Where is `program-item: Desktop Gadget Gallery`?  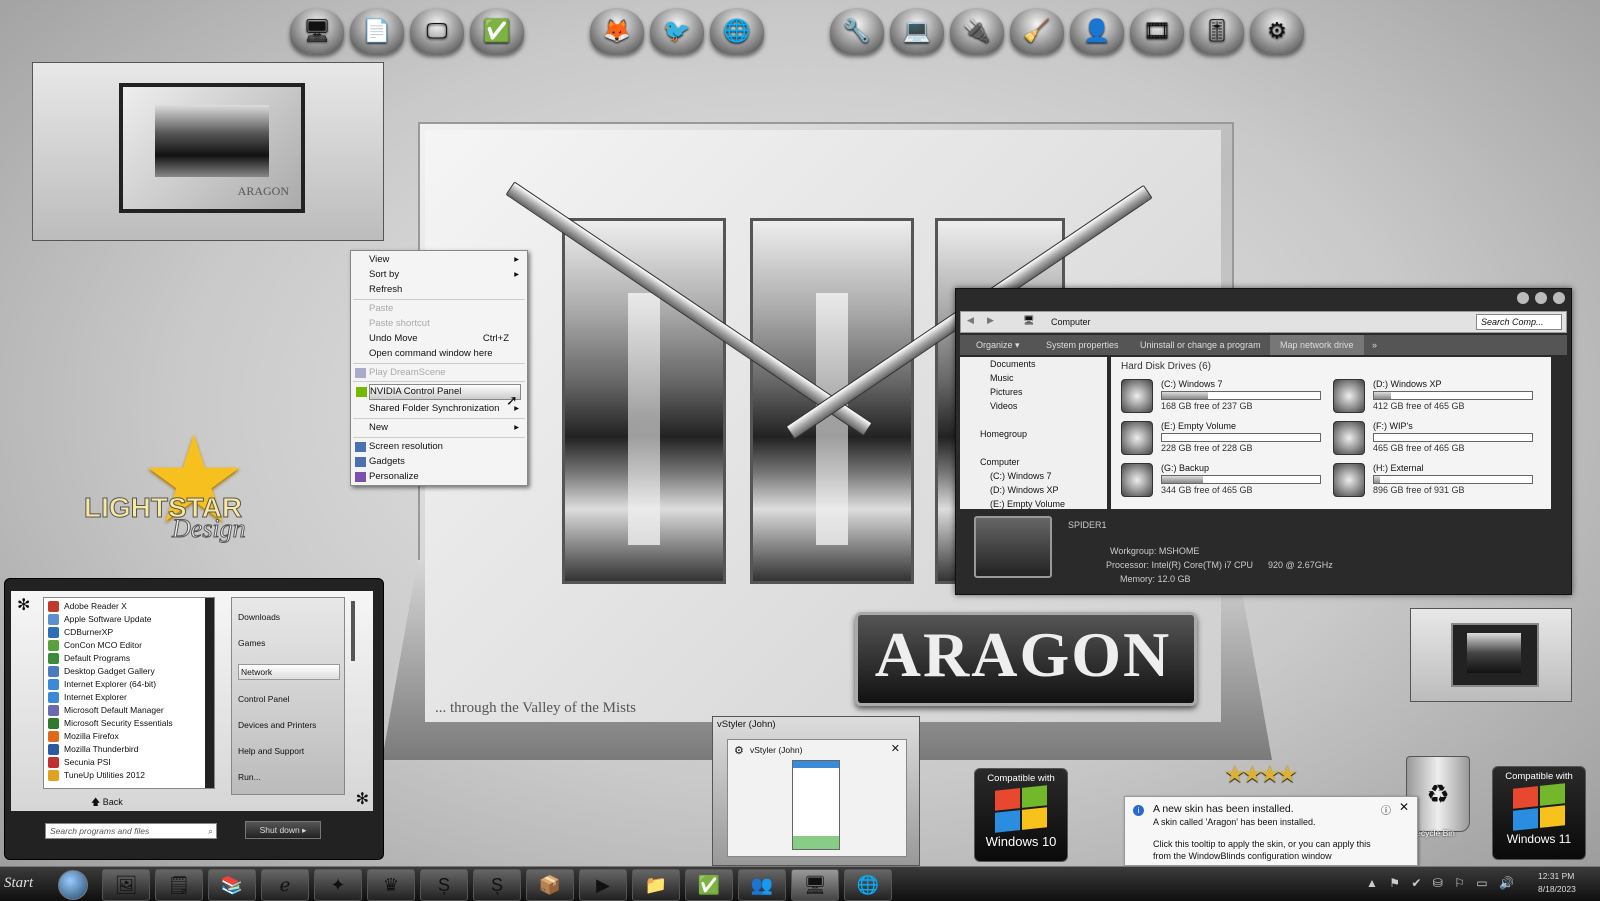 program-item: Desktop Gadget Gallery is located at coordinates (101, 671).